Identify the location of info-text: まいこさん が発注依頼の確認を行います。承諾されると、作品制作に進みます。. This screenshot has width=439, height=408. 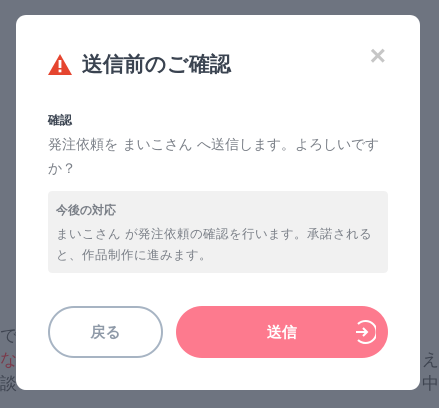
(214, 244).